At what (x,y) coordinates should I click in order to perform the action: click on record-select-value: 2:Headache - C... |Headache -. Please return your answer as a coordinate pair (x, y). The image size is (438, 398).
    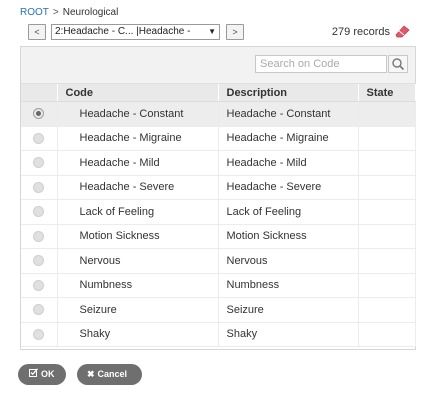
    Looking at the image, I should click on (123, 31).